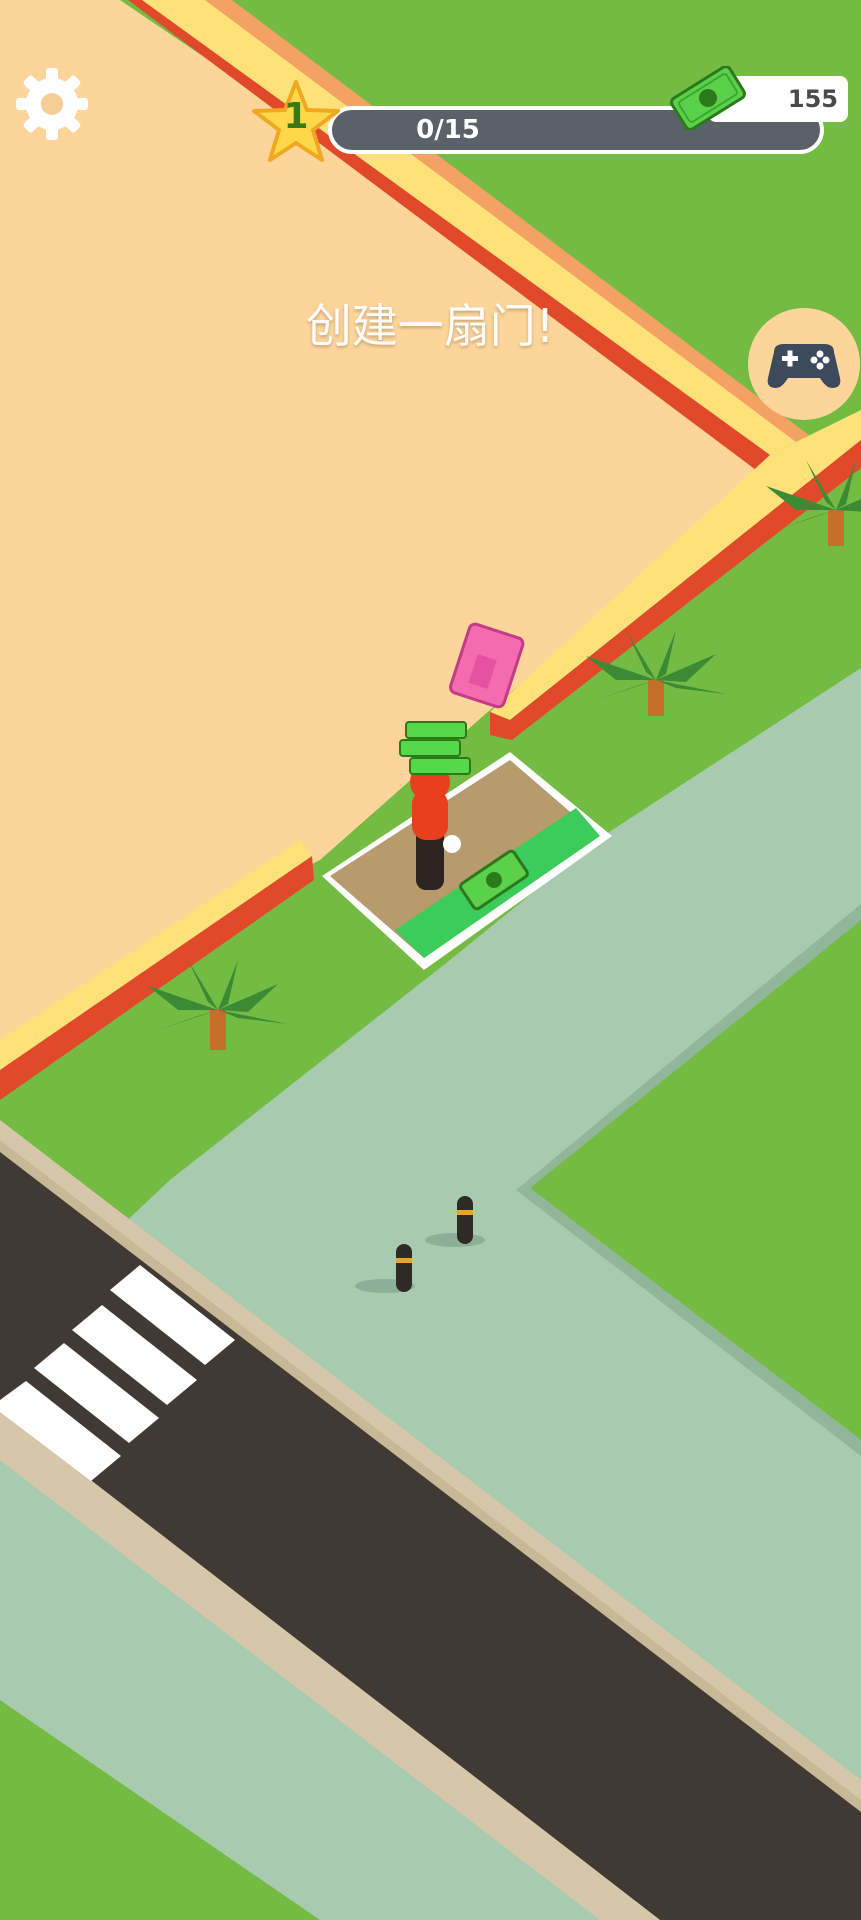  I want to click on level-progress: 0/15 1, so click(537, 121).